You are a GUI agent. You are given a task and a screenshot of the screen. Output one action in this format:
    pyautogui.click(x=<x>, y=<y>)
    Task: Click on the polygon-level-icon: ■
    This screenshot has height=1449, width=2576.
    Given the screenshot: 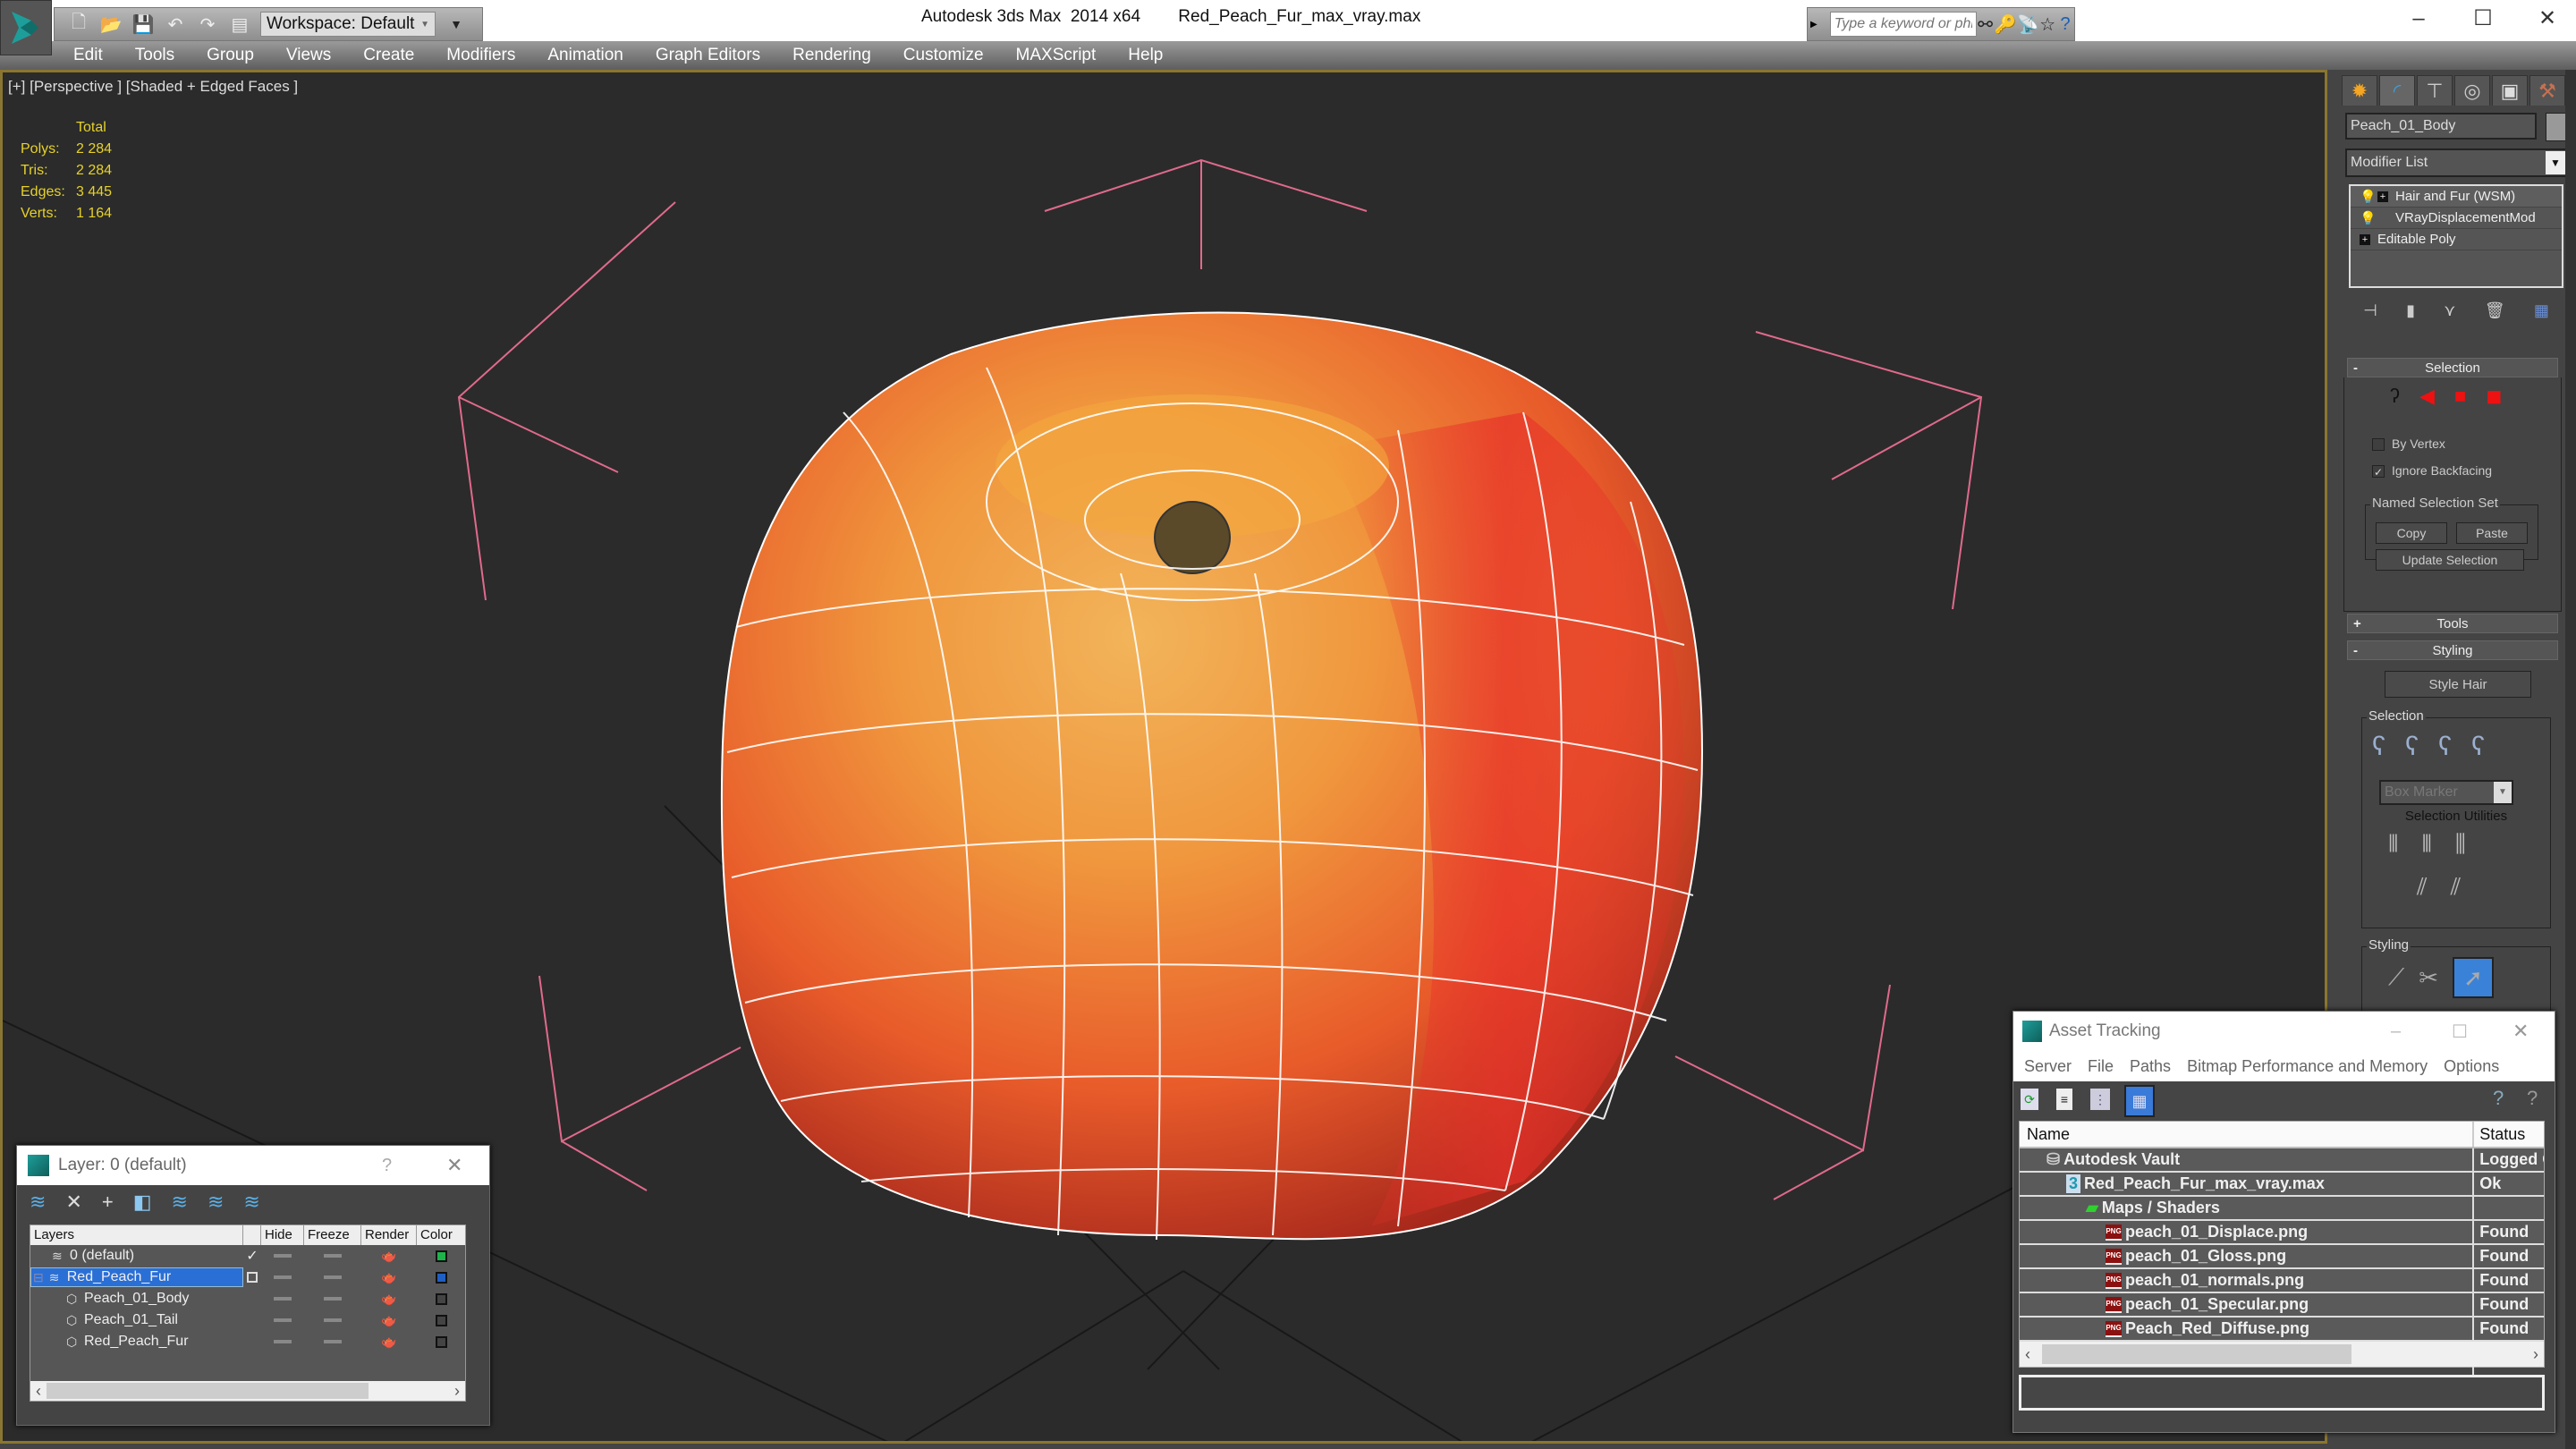 What is the action you would take?
    pyautogui.click(x=2460, y=396)
    